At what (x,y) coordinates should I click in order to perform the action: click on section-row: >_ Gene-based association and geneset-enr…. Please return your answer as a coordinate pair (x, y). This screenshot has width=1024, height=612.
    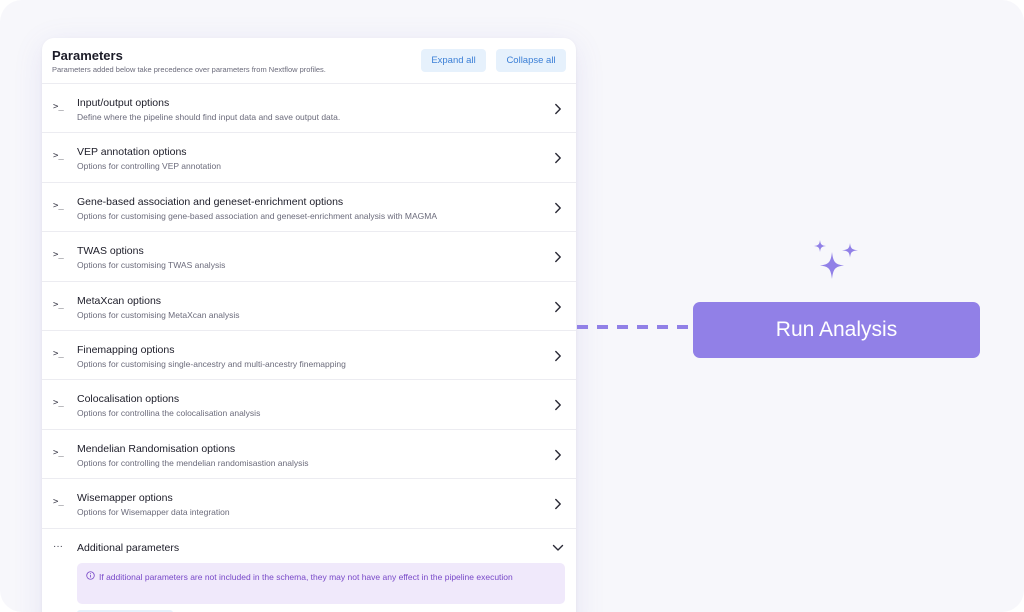
    Looking at the image, I should click on (309, 208).